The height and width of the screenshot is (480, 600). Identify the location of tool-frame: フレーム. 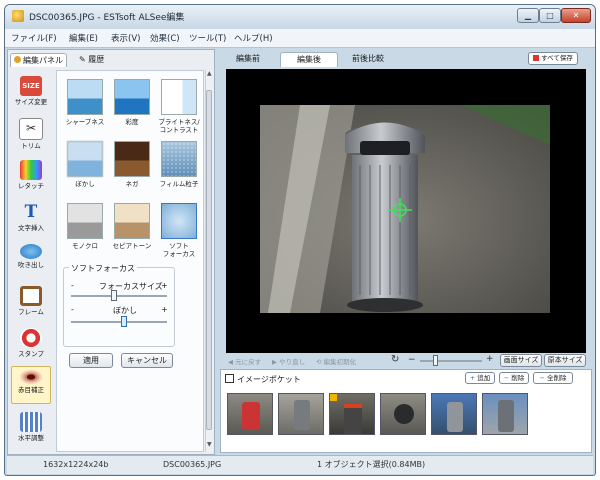
(31, 301).